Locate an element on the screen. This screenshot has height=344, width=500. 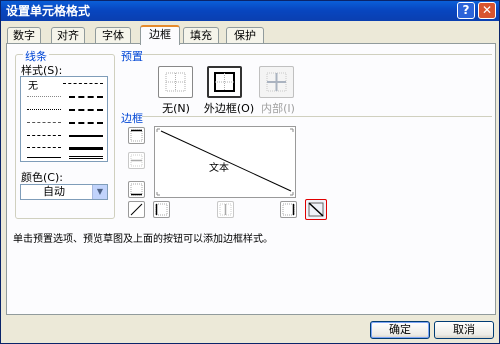
line-style-dashdot is located at coordinates (44, 135).